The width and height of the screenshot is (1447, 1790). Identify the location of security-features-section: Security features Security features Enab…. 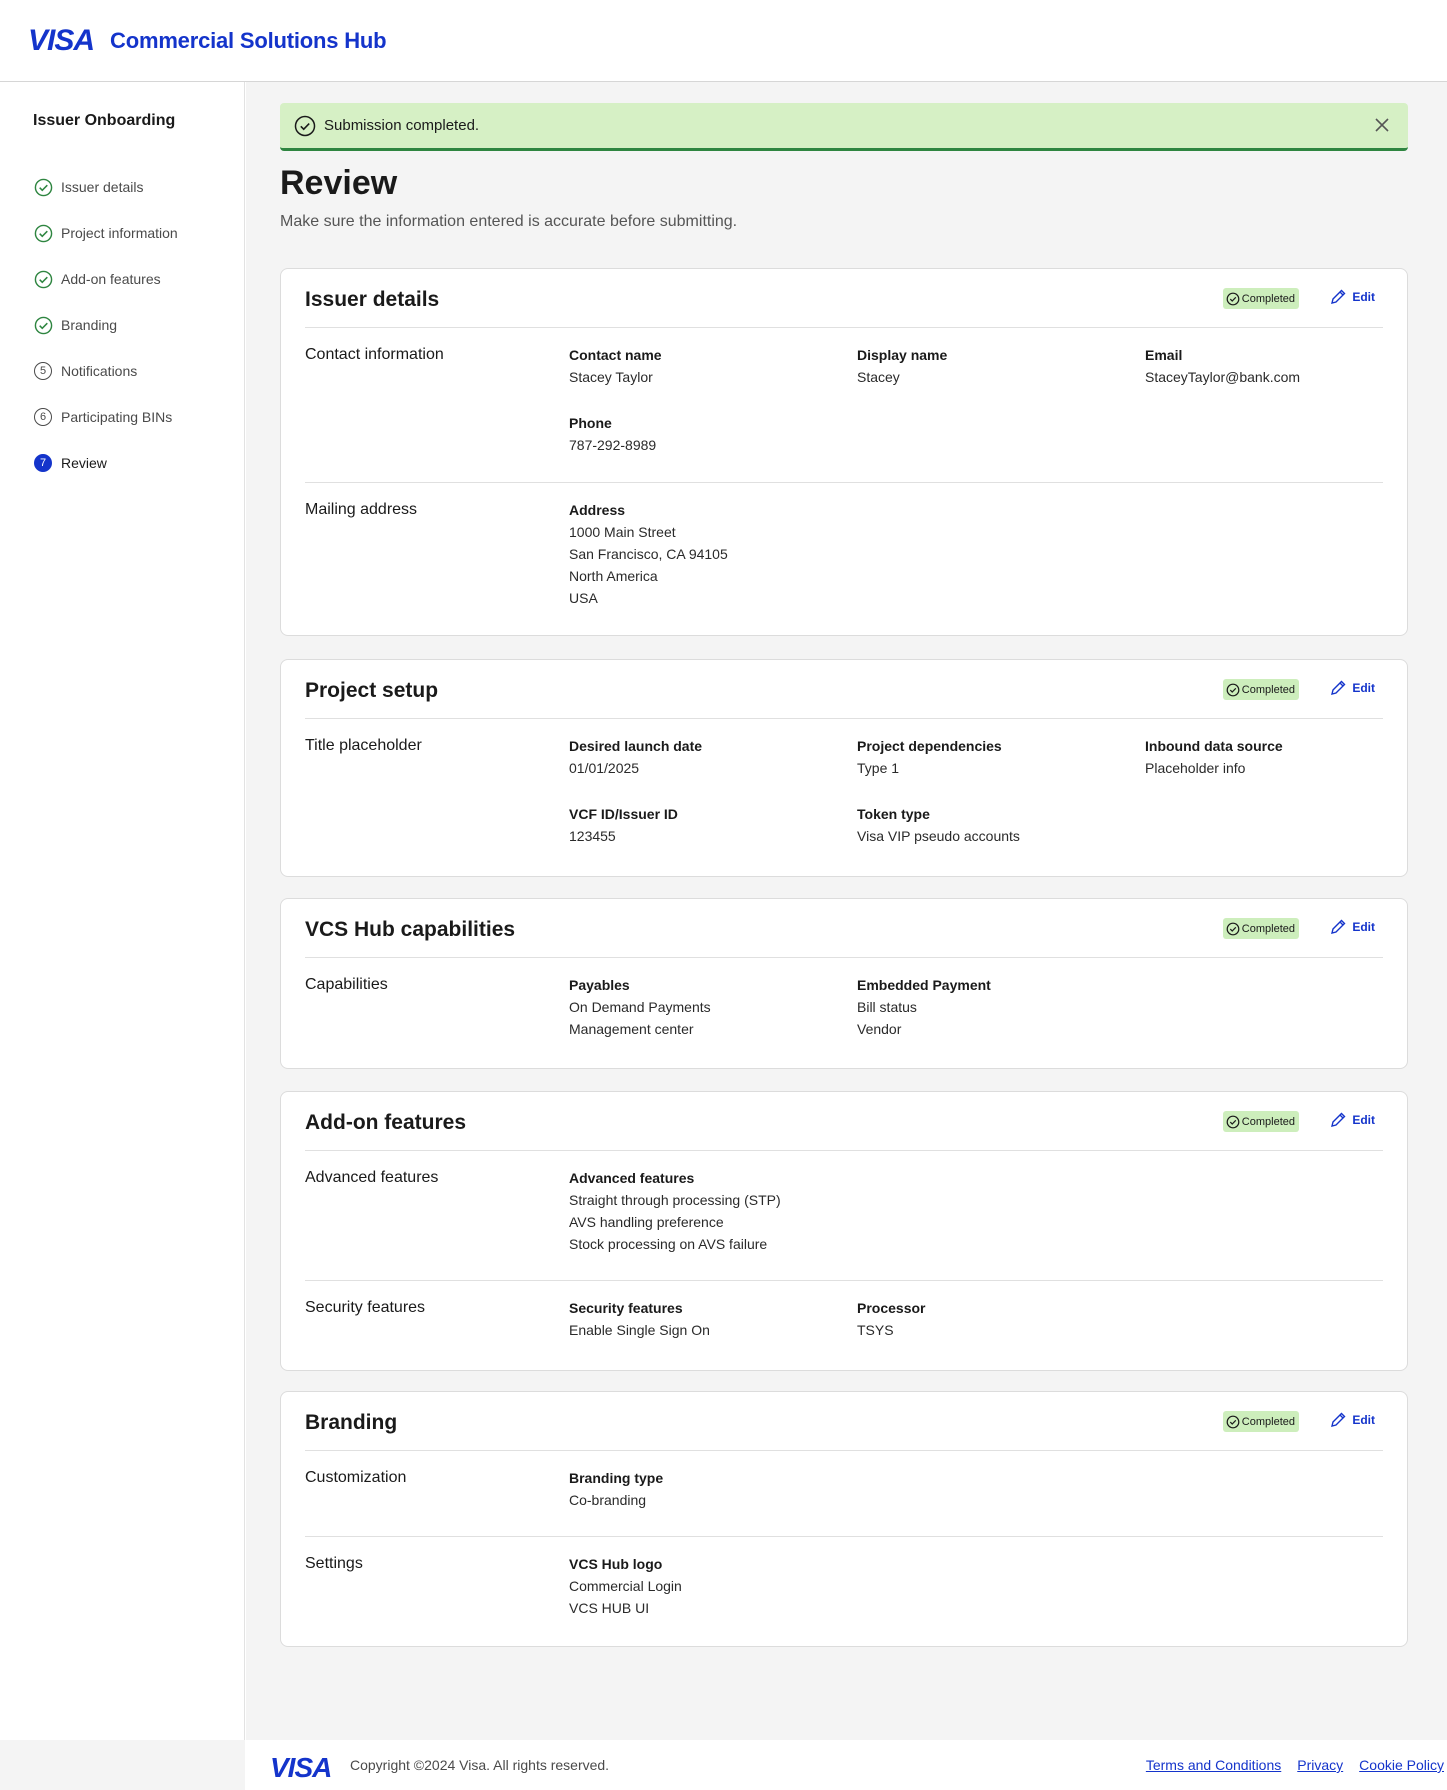
(844, 1325).